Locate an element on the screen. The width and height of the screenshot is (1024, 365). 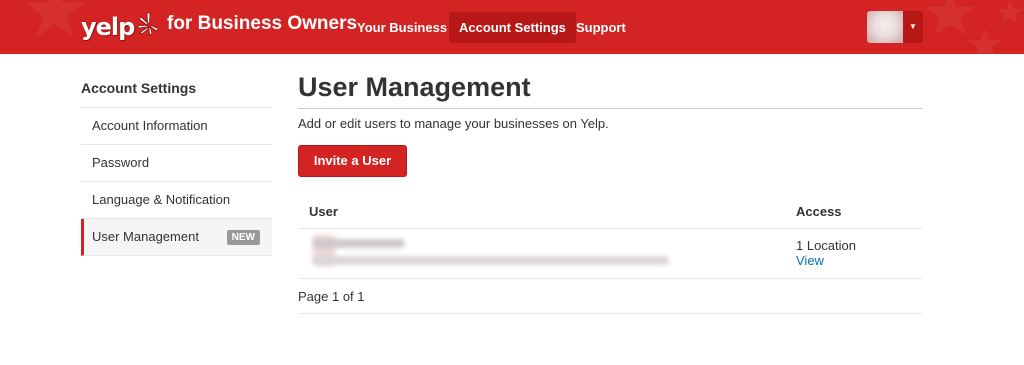
sidebar-item-label: Password is located at coordinates (121, 162).